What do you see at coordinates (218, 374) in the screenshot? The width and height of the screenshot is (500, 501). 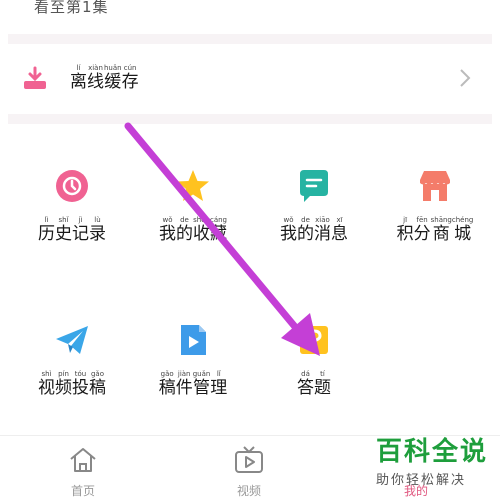 I see `pinyin: lǐ` at bounding box center [218, 374].